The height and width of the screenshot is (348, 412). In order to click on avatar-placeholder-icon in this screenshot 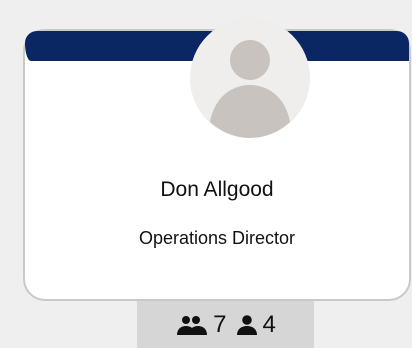, I will do `click(250, 78)`.